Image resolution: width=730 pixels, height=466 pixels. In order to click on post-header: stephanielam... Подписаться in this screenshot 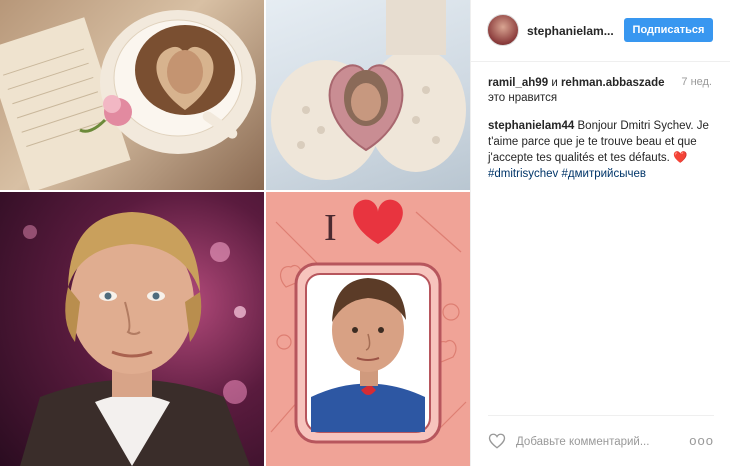, I will do `click(600, 31)`.